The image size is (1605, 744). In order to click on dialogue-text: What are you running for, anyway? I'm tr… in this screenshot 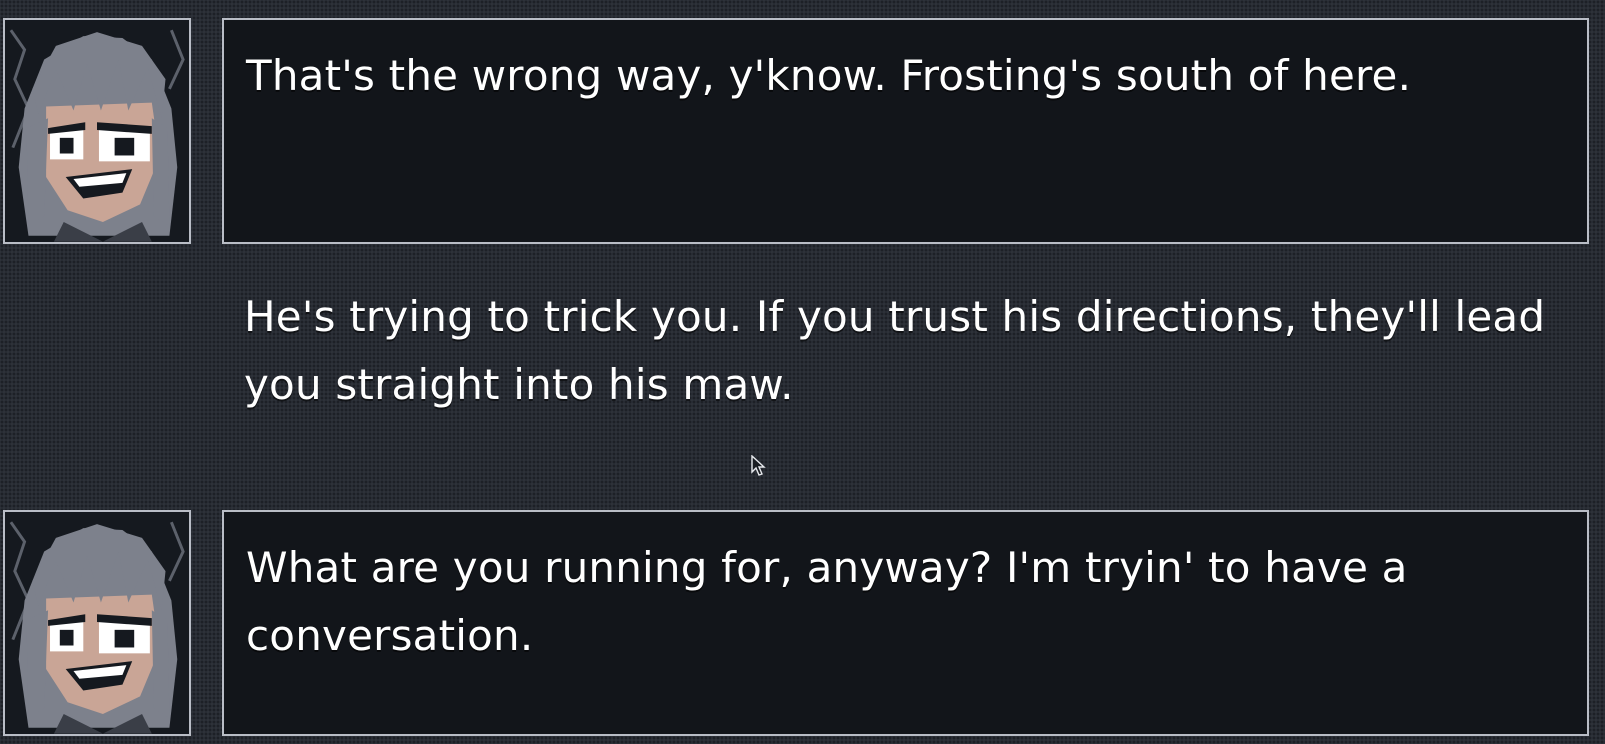, I will do `click(827, 601)`.